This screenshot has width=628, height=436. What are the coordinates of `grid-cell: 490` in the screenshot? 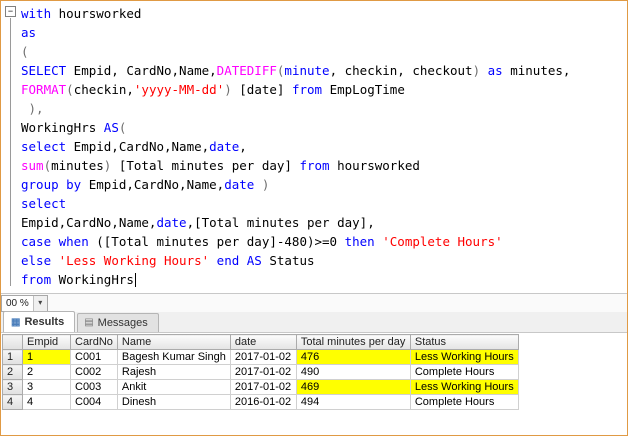 It's located at (353, 372).